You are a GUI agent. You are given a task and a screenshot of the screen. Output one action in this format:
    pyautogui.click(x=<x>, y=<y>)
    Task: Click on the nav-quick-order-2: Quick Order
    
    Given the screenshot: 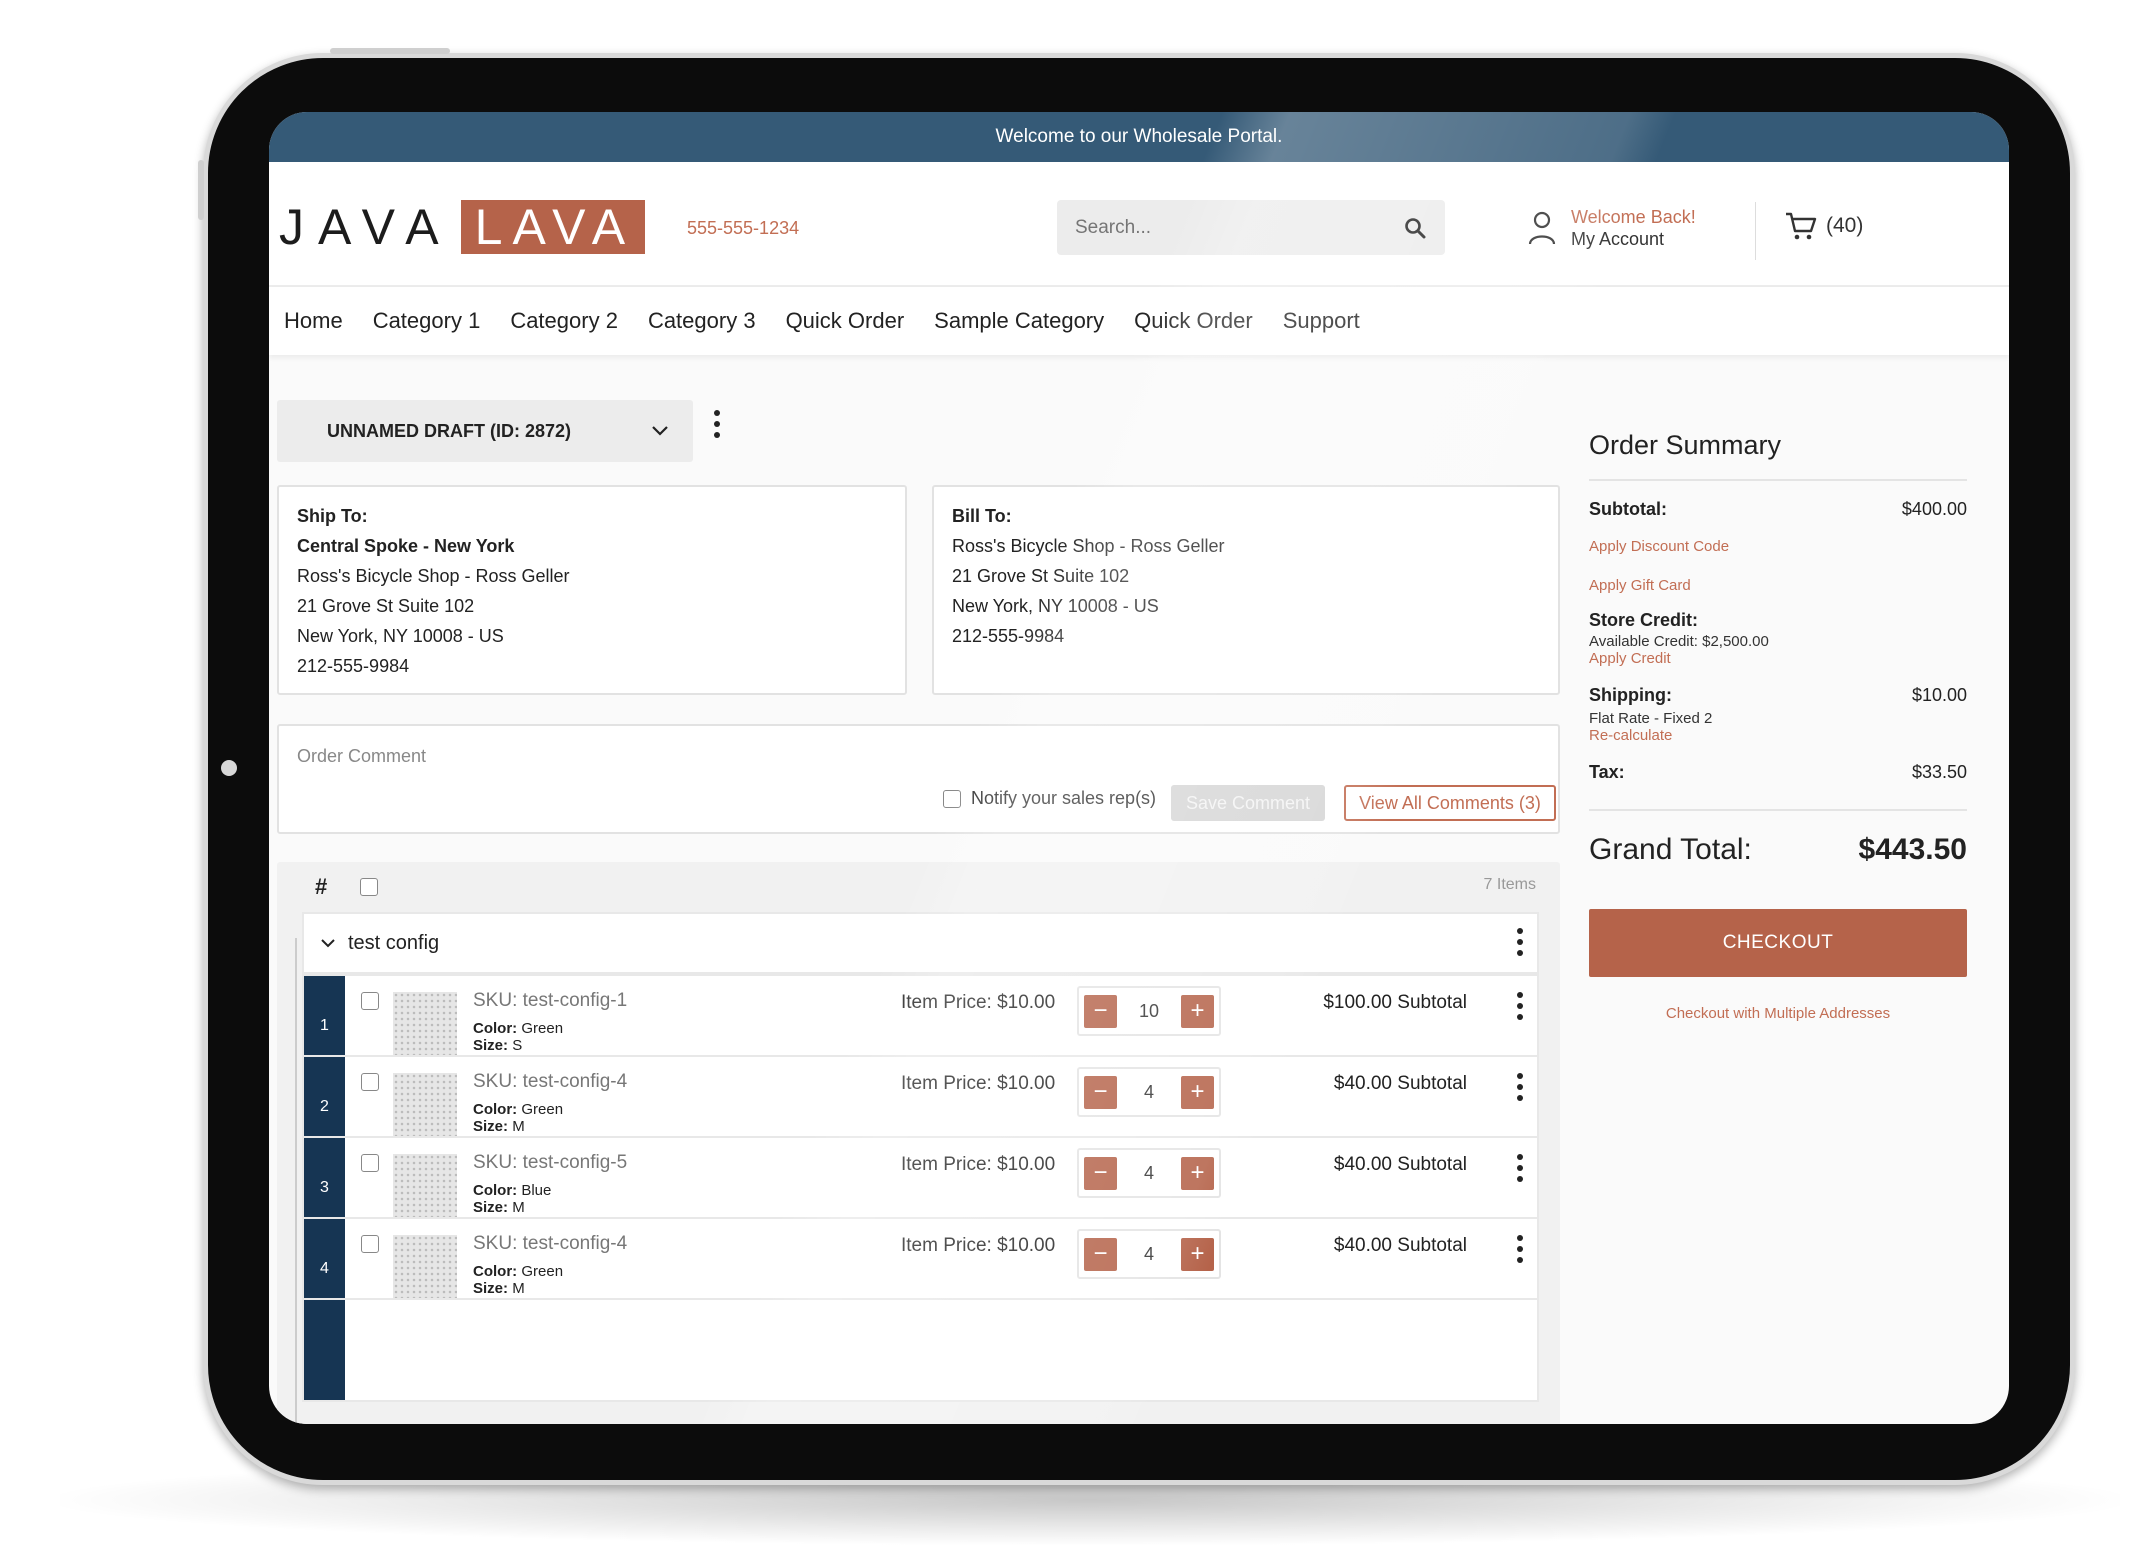 What is the action you would take?
    pyautogui.click(x=1193, y=321)
    